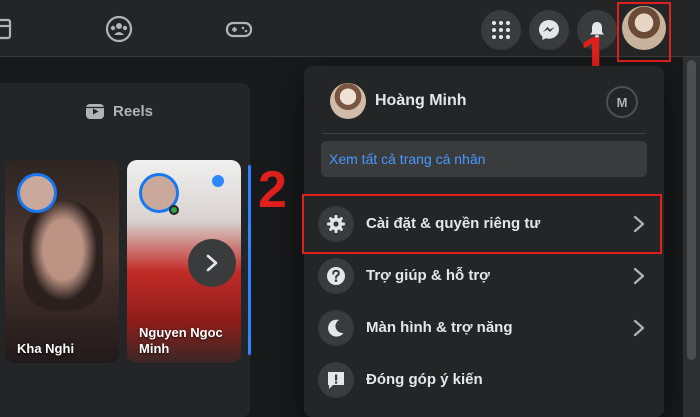  I want to click on groups-icon, so click(119, 29).